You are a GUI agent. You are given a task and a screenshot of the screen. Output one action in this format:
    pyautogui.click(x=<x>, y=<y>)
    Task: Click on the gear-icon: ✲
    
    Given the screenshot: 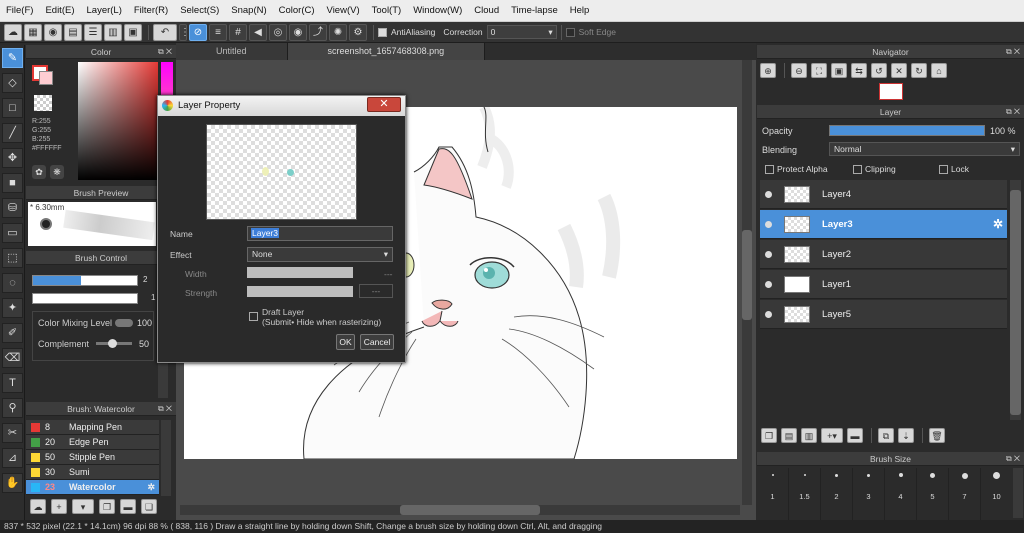 What is the action you would take?
    pyautogui.click(x=998, y=224)
    